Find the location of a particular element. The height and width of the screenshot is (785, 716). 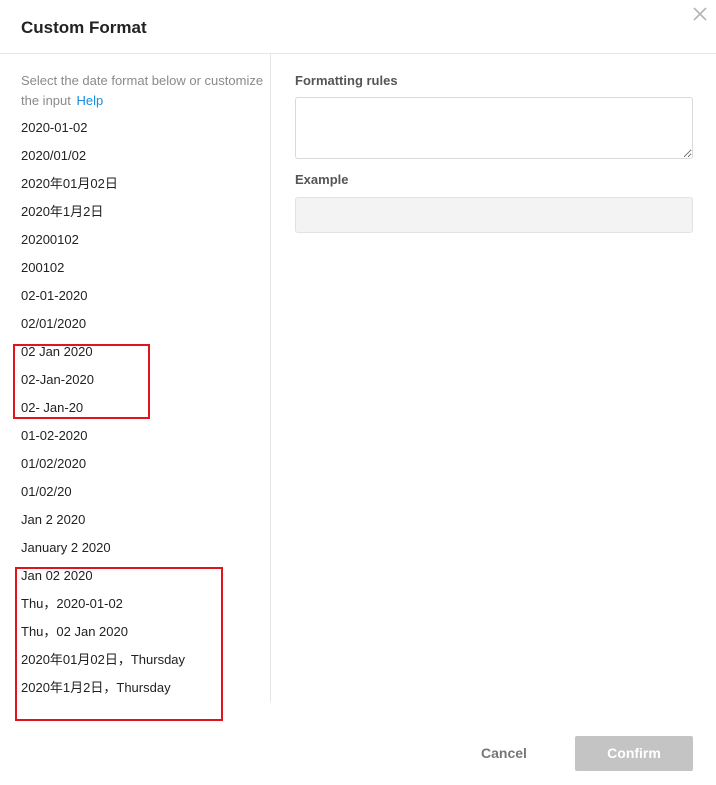

format-option: Jan 2 2020 is located at coordinates (141, 520).